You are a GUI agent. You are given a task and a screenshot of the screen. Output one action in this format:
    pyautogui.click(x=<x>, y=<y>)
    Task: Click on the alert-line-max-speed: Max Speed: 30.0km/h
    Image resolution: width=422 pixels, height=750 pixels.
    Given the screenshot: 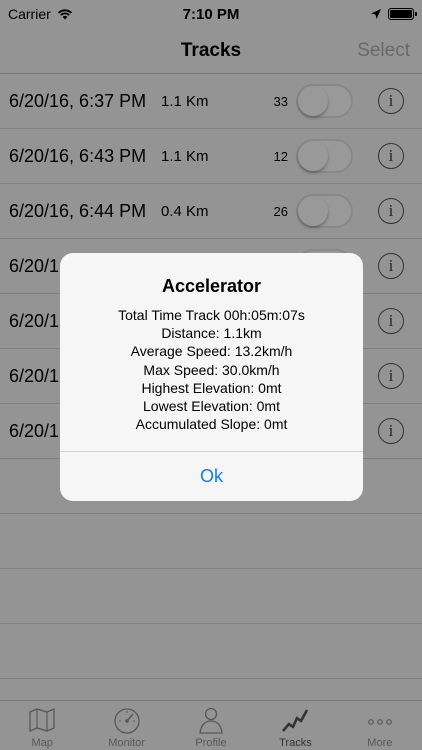 What is the action you would take?
    pyautogui.click(x=211, y=369)
    